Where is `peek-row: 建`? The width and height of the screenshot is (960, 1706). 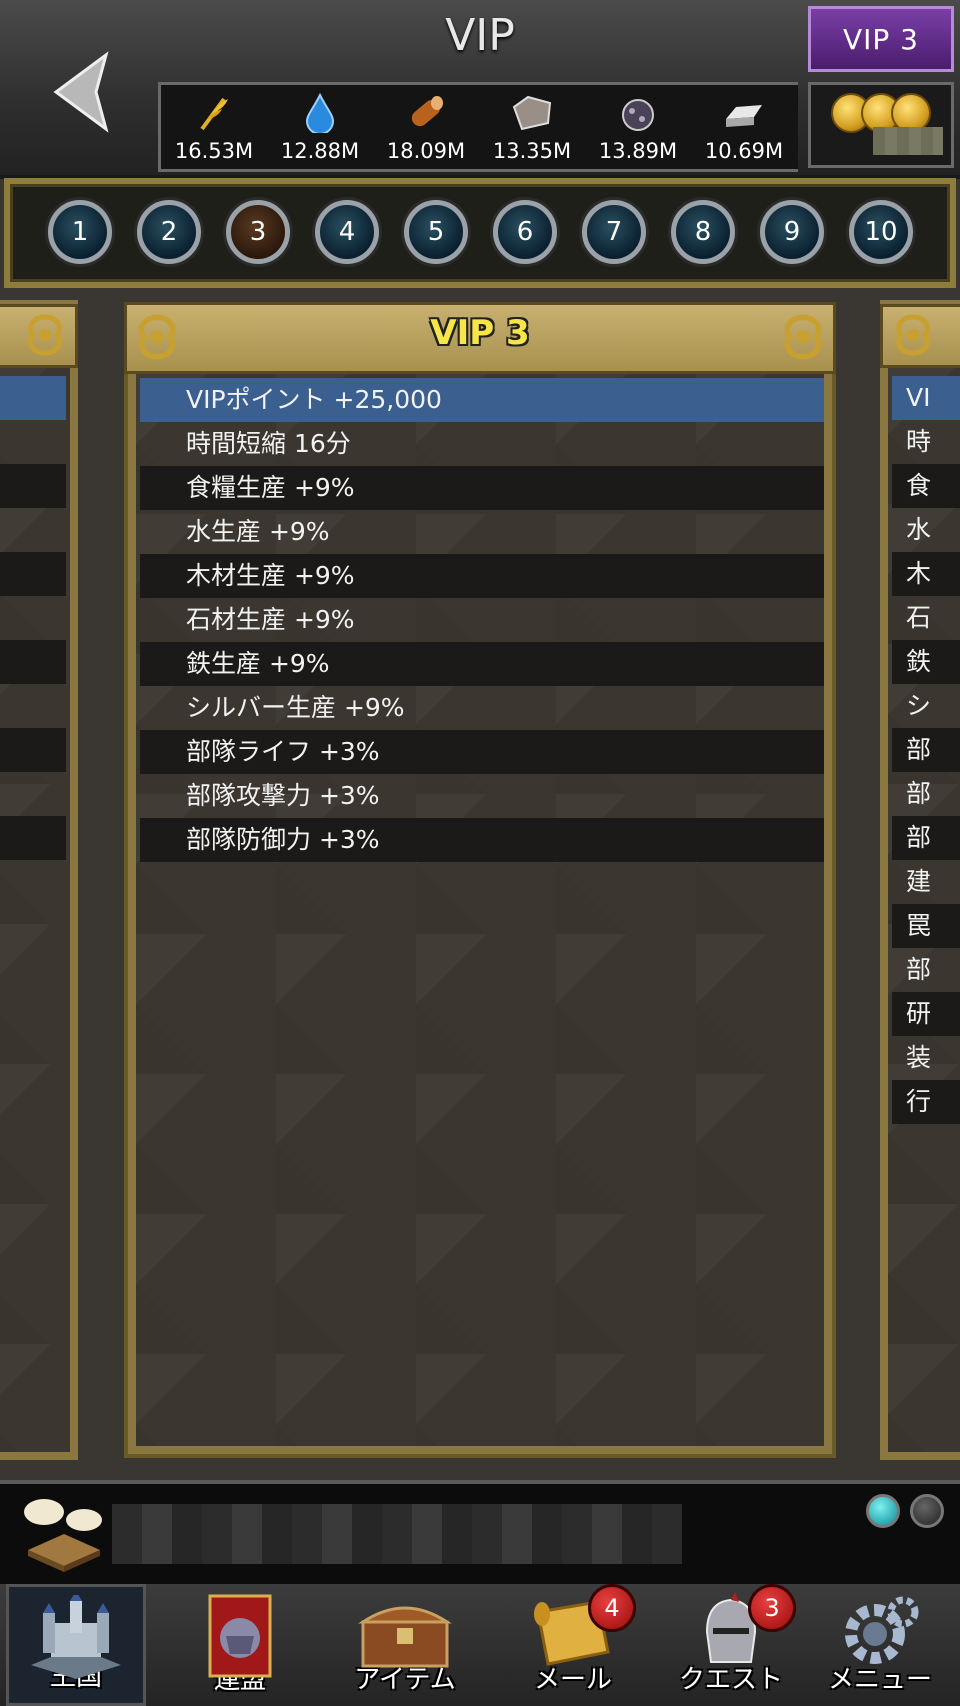 peek-row: 建 is located at coordinates (919, 881).